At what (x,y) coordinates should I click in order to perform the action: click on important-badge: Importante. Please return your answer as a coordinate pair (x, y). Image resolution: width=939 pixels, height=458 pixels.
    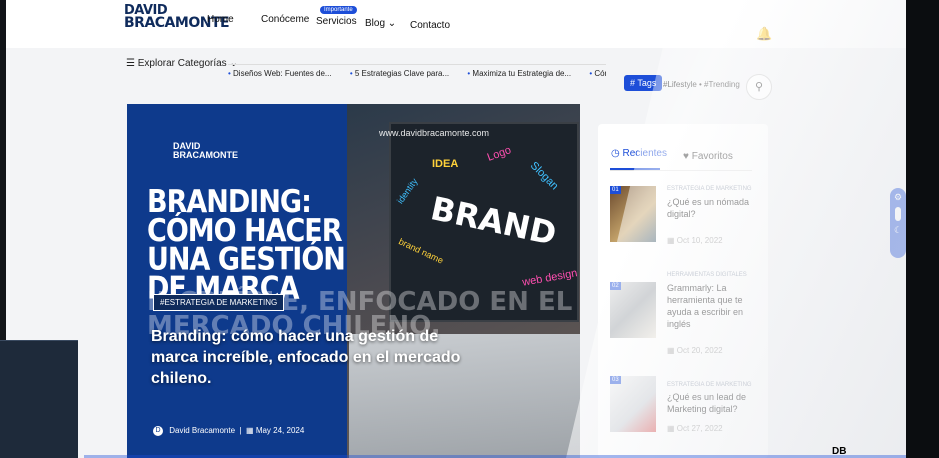
    Looking at the image, I should click on (338, 10).